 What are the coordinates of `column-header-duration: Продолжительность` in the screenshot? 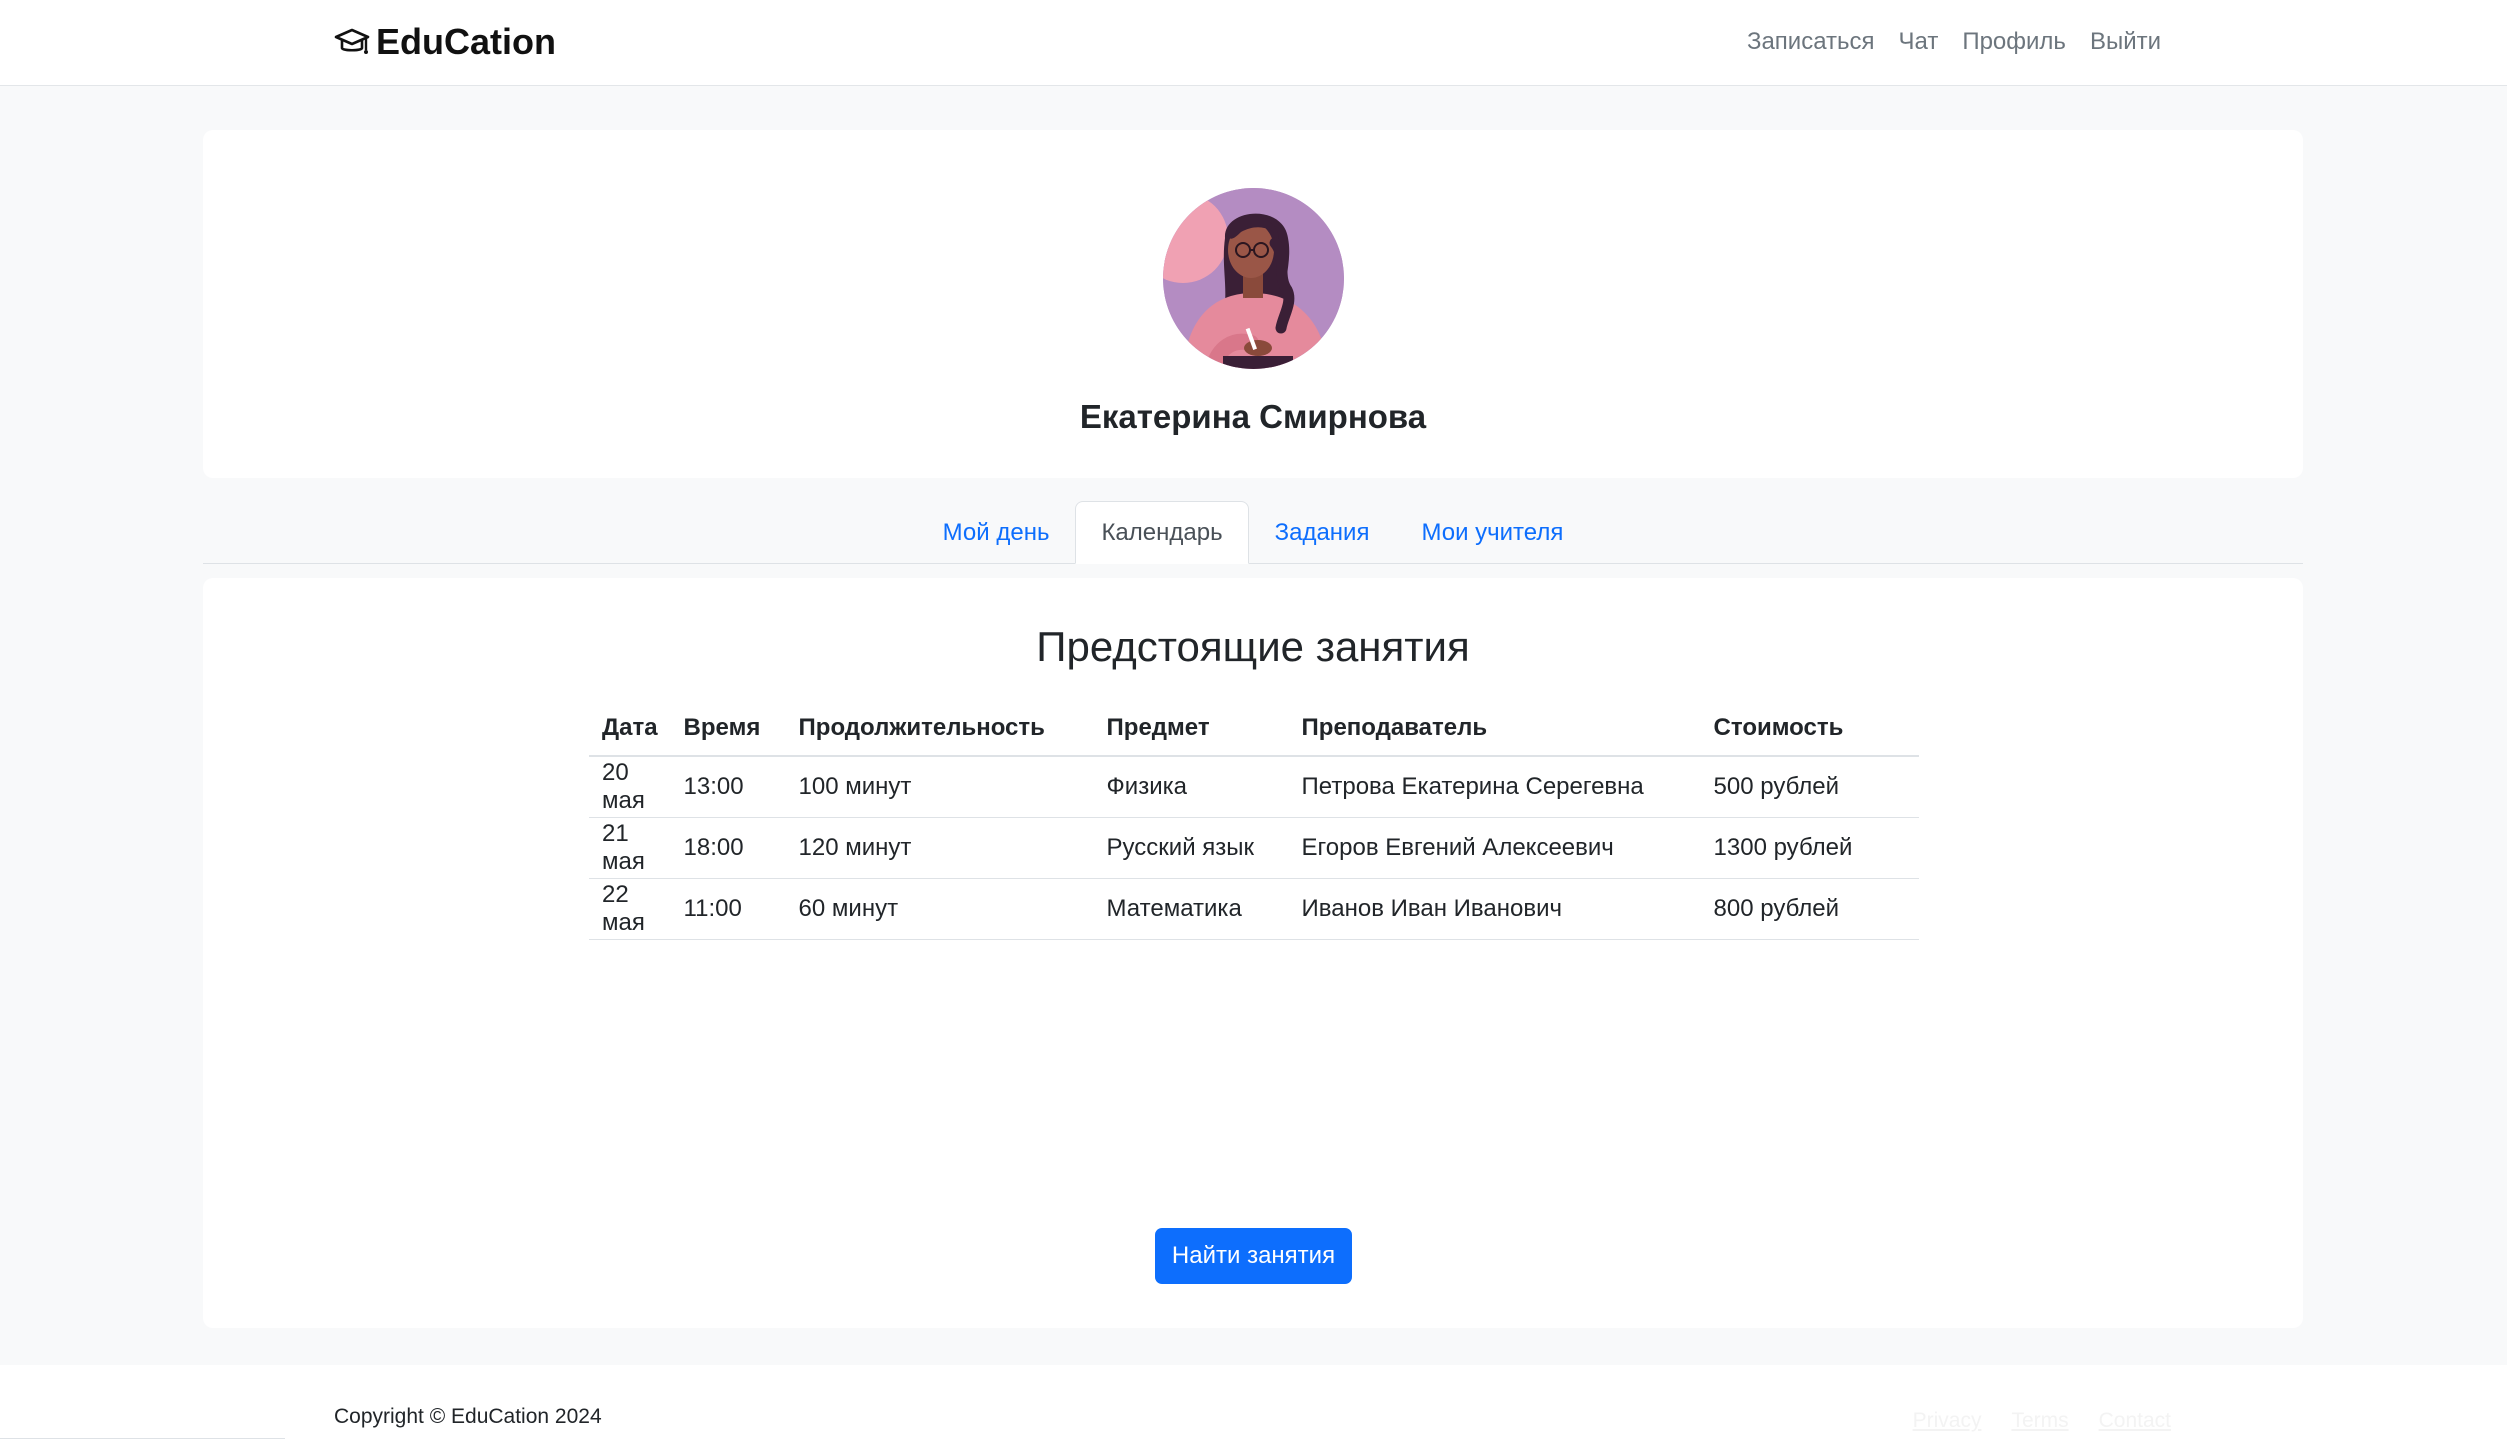 It's located at (939, 728).